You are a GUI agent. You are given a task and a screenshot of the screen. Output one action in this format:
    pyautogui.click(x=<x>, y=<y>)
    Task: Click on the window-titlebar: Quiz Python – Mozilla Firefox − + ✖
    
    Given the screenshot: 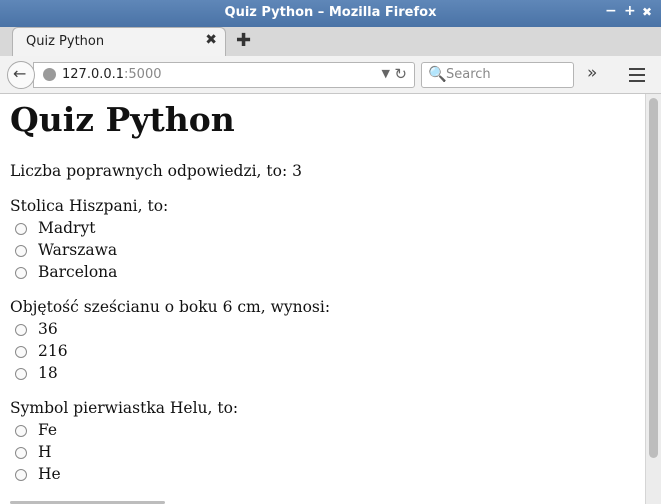 What is the action you would take?
    pyautogui.click(x=330, y=13)
    